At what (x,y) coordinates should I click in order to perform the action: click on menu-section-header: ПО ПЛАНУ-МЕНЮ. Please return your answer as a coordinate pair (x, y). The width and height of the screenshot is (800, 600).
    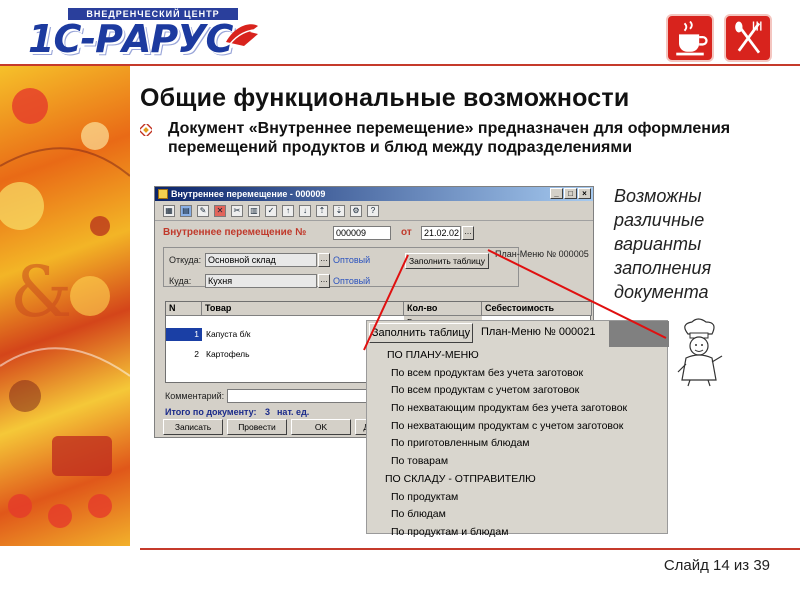
    Looking at the image, I should click on (433, 355).